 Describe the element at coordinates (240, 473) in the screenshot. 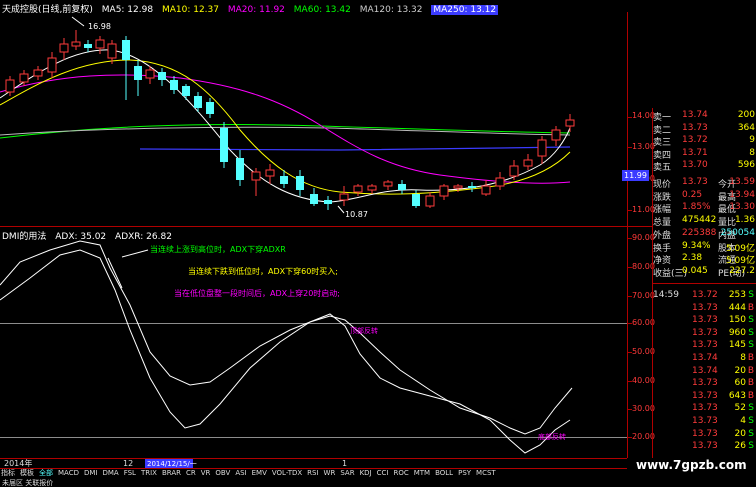

I see `indicator-tab-asi: ASI` at that location.